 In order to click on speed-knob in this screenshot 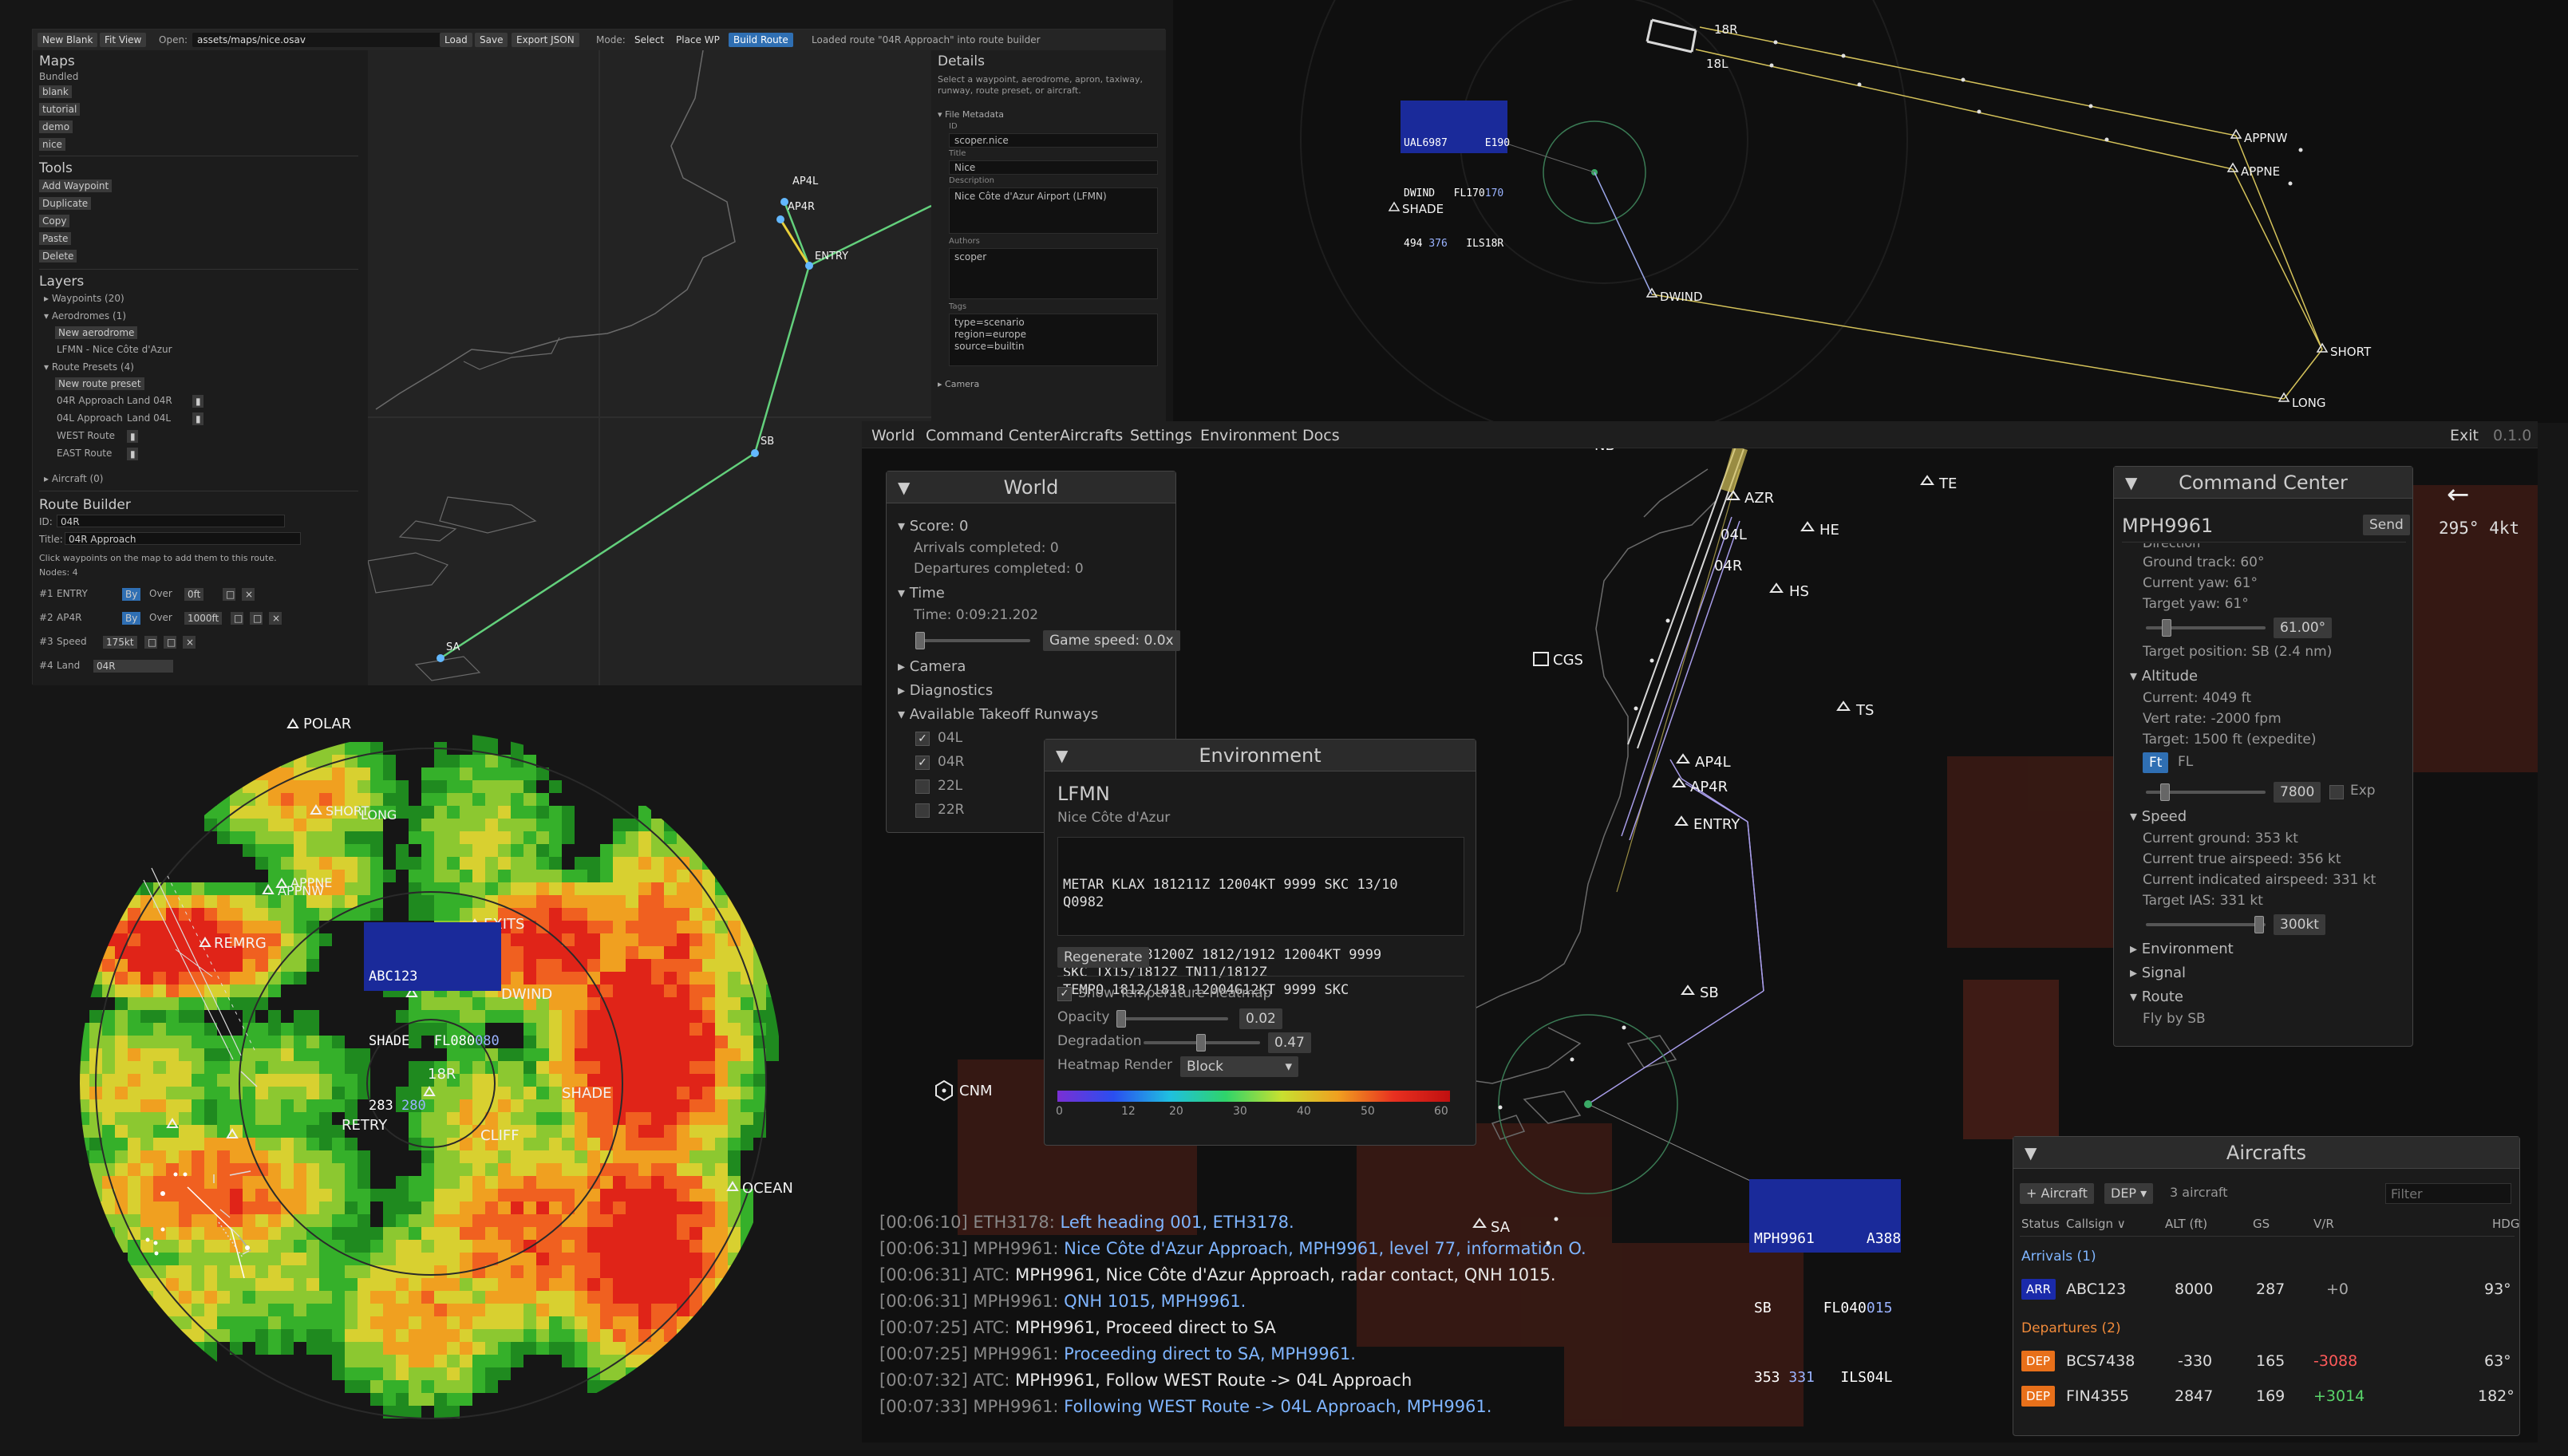, I will do `click(2259, 924)`.